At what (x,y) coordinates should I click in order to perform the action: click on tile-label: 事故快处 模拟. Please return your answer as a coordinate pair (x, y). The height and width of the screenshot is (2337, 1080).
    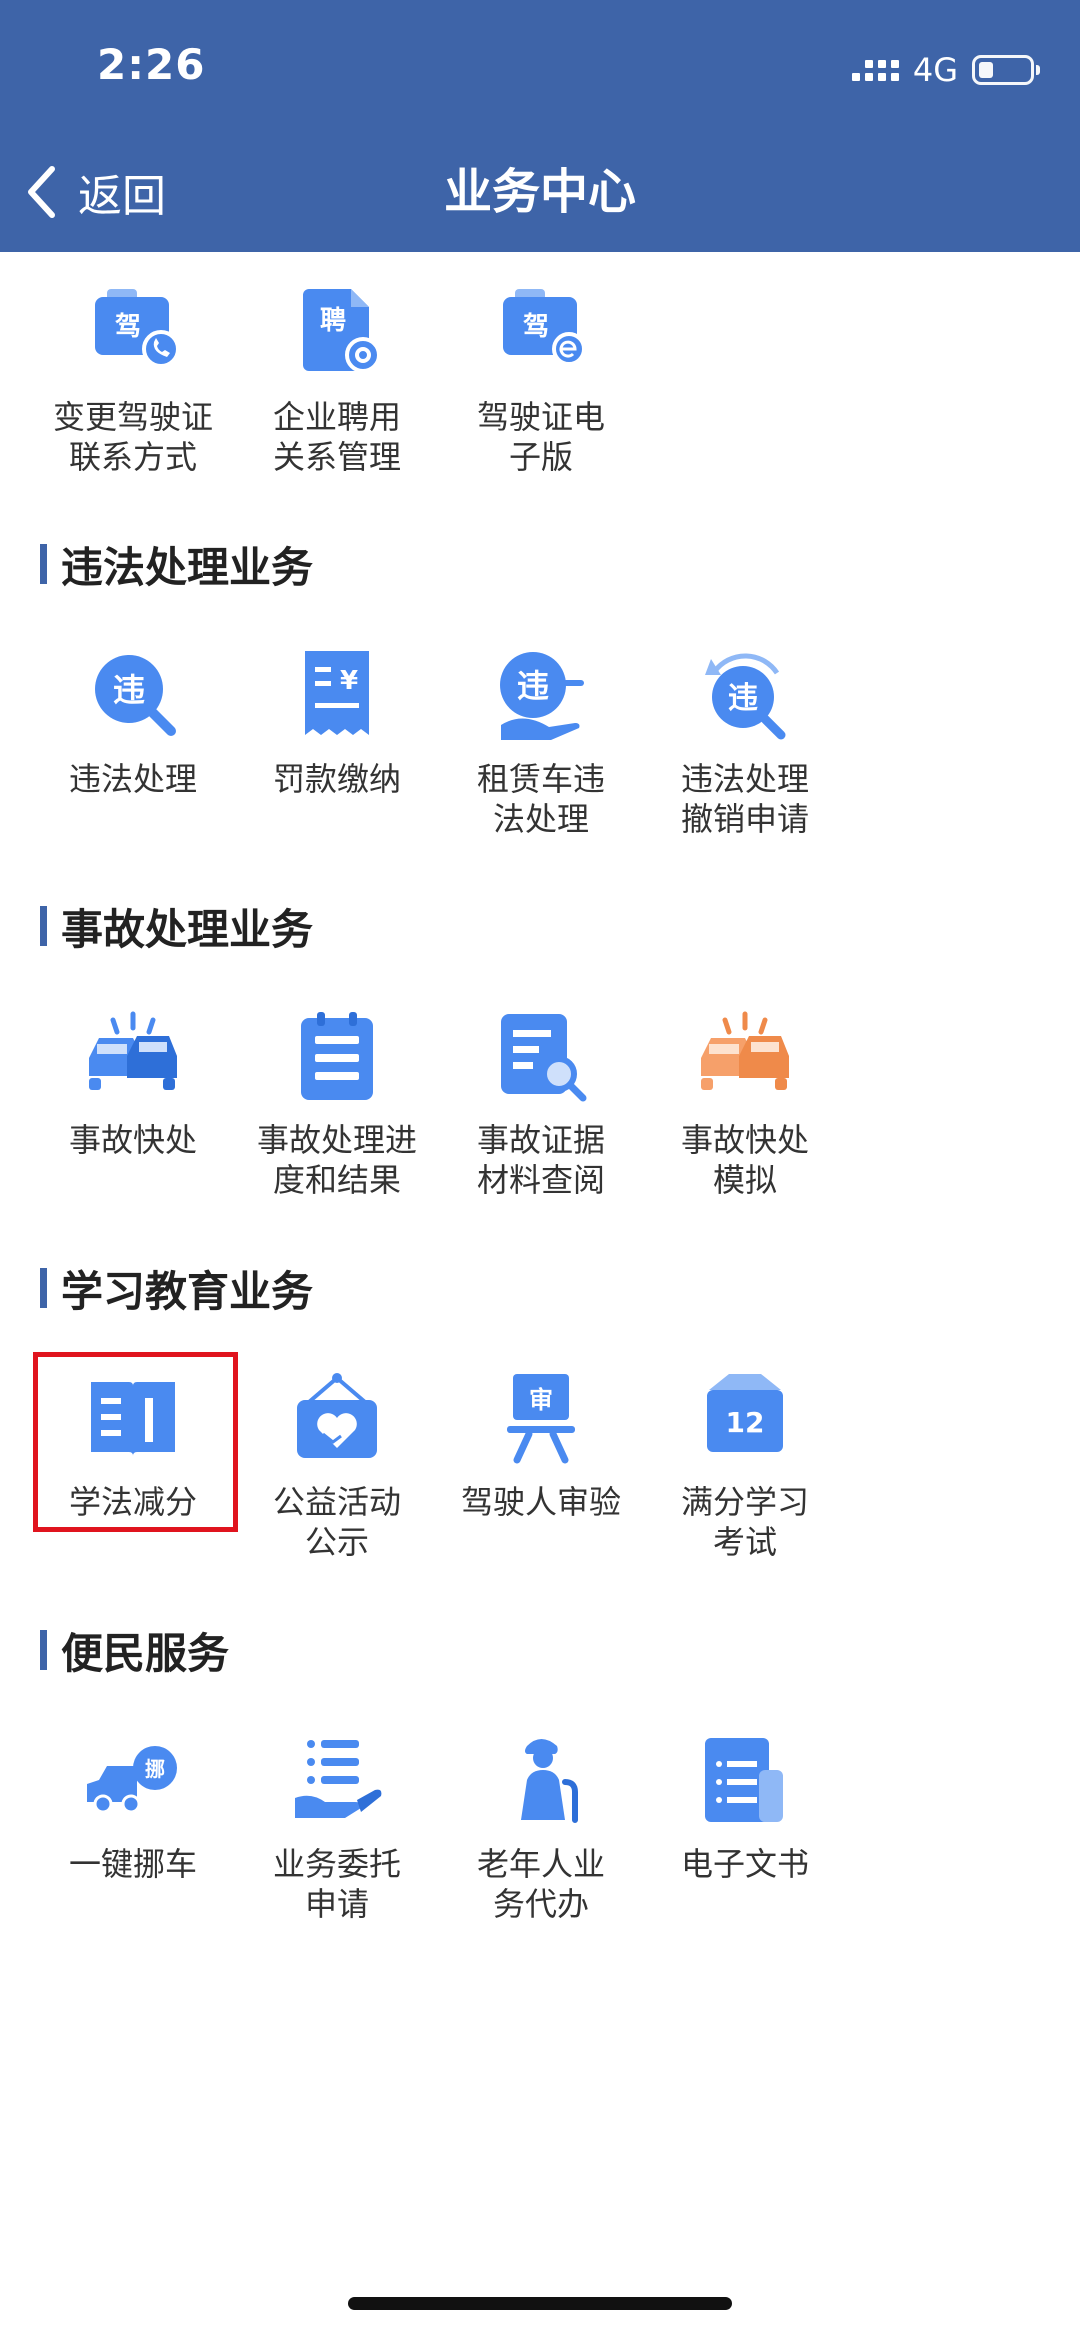
    Looking at the image, I should click on (744, 1160).